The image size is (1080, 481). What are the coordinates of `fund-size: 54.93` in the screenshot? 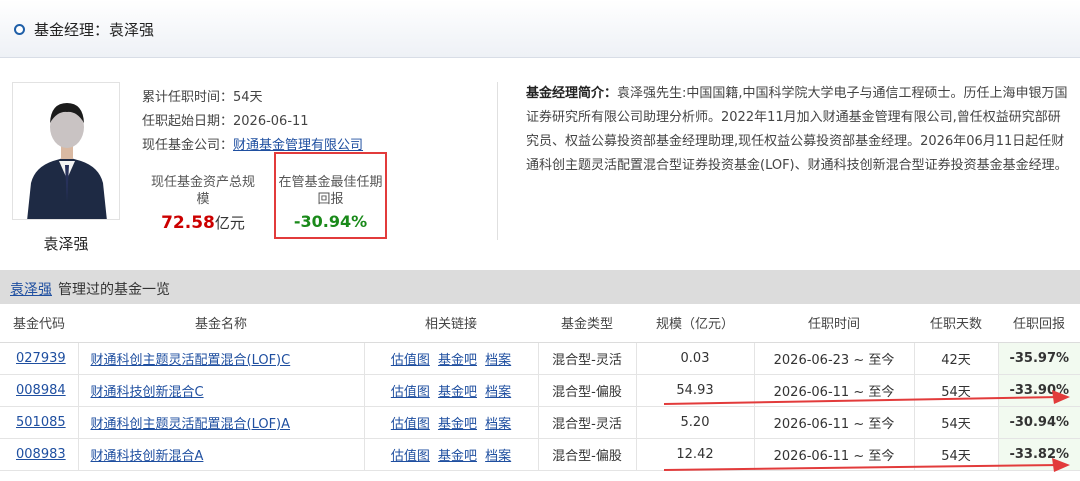 It's located at (694, 390).